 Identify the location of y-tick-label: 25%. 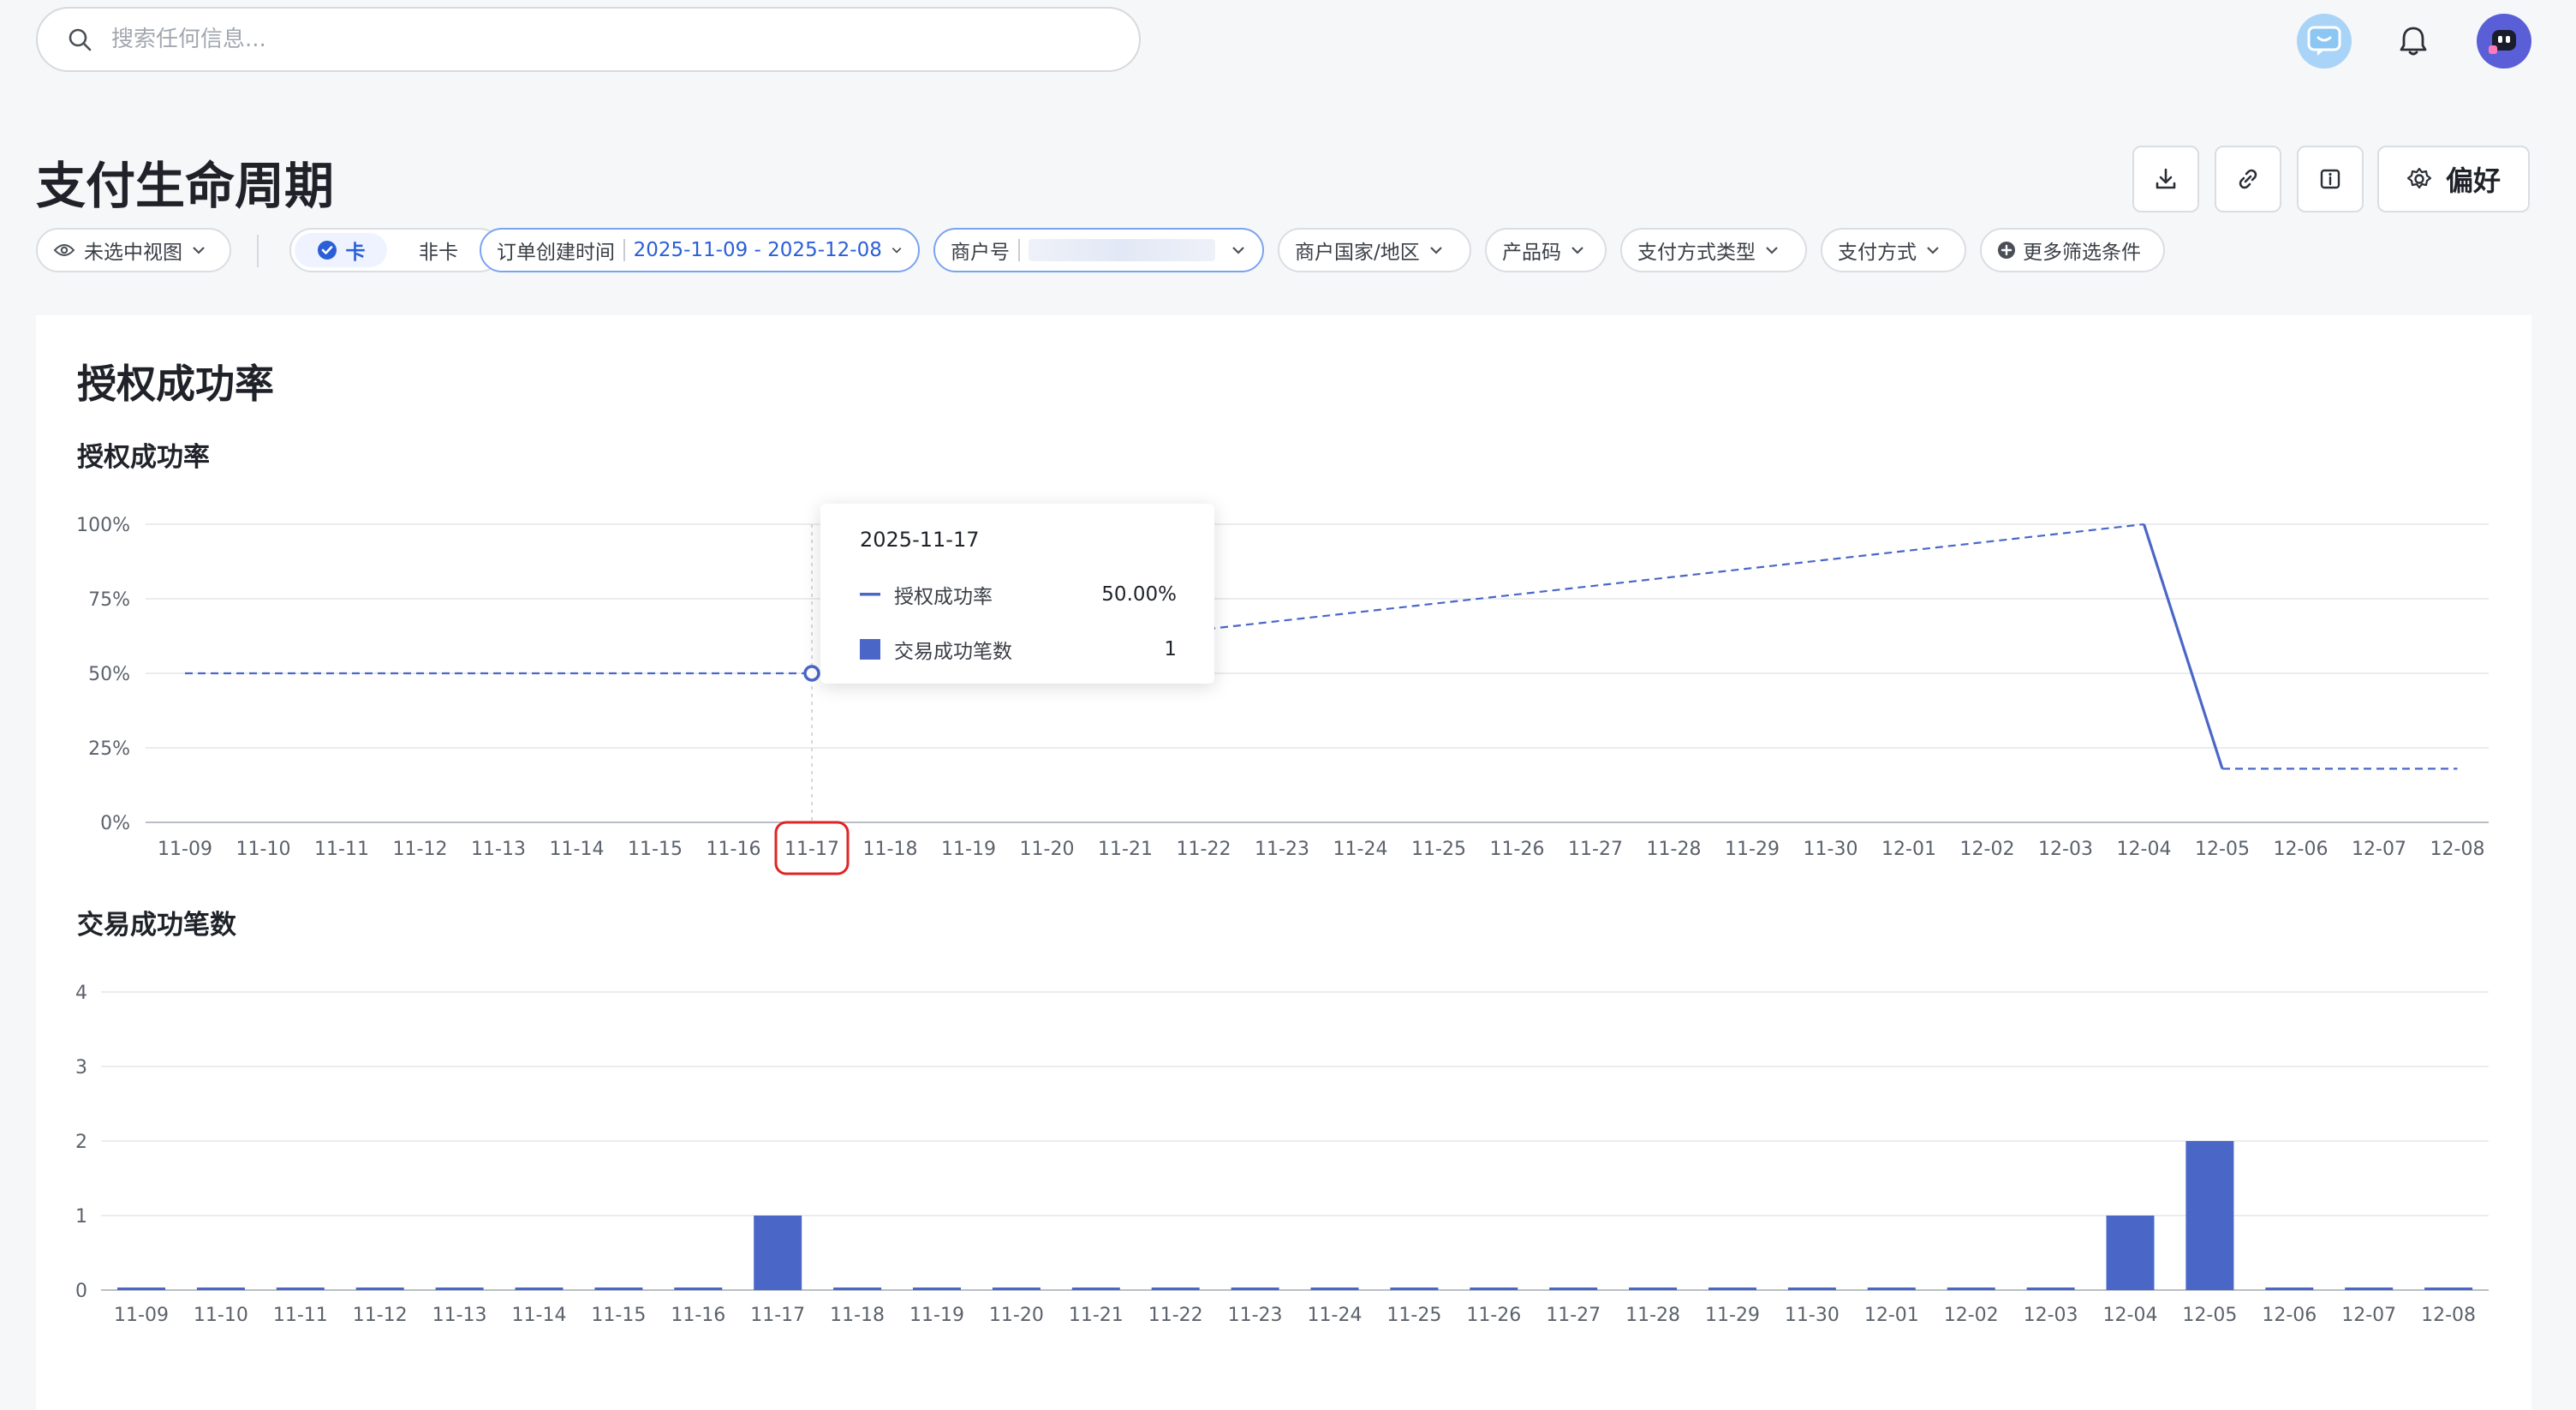
(109, 749).